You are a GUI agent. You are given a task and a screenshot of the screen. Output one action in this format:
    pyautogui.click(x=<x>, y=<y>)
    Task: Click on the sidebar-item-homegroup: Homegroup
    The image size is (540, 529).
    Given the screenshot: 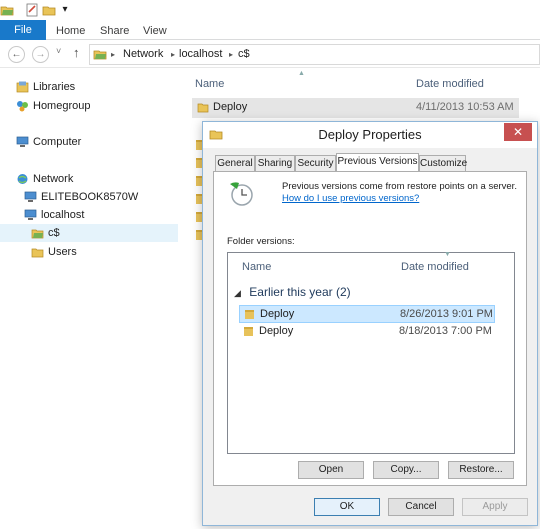 What is the action you would take?
    pyautogui.click(x=96, y=106)
    